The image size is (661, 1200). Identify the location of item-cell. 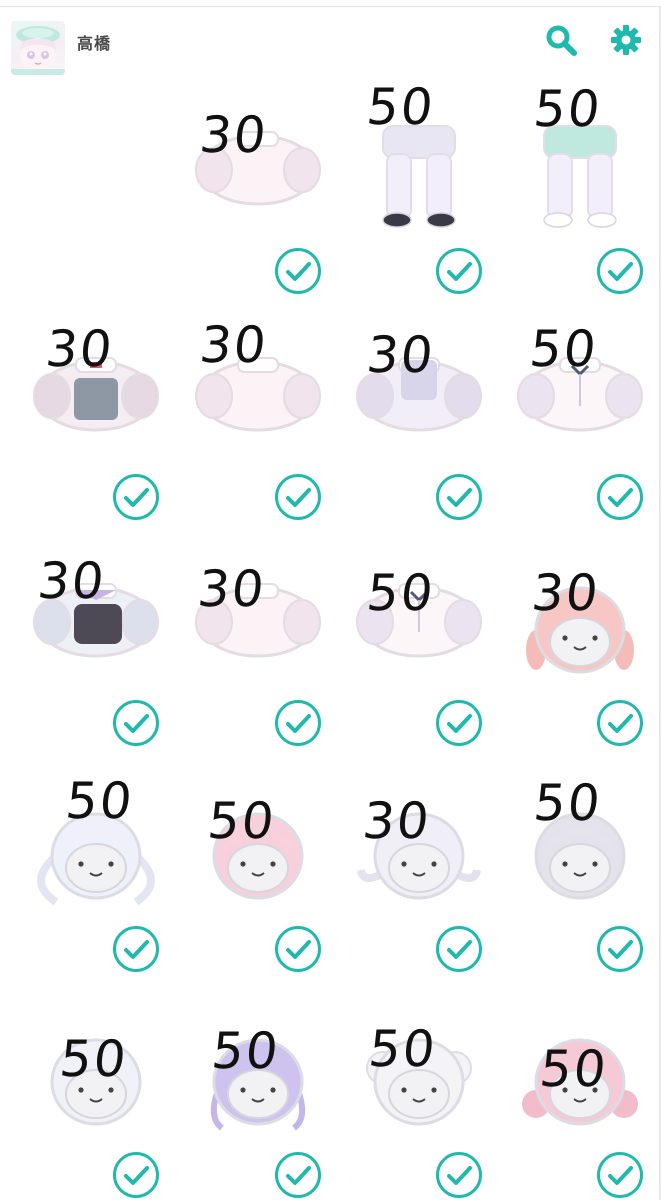
(96, 184).